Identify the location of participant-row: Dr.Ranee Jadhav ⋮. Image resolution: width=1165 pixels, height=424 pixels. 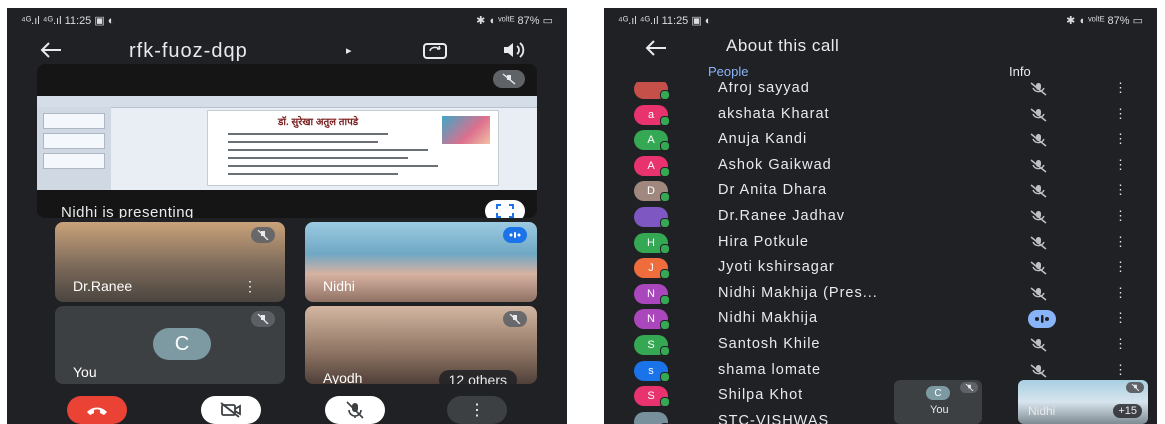
(880, 217).